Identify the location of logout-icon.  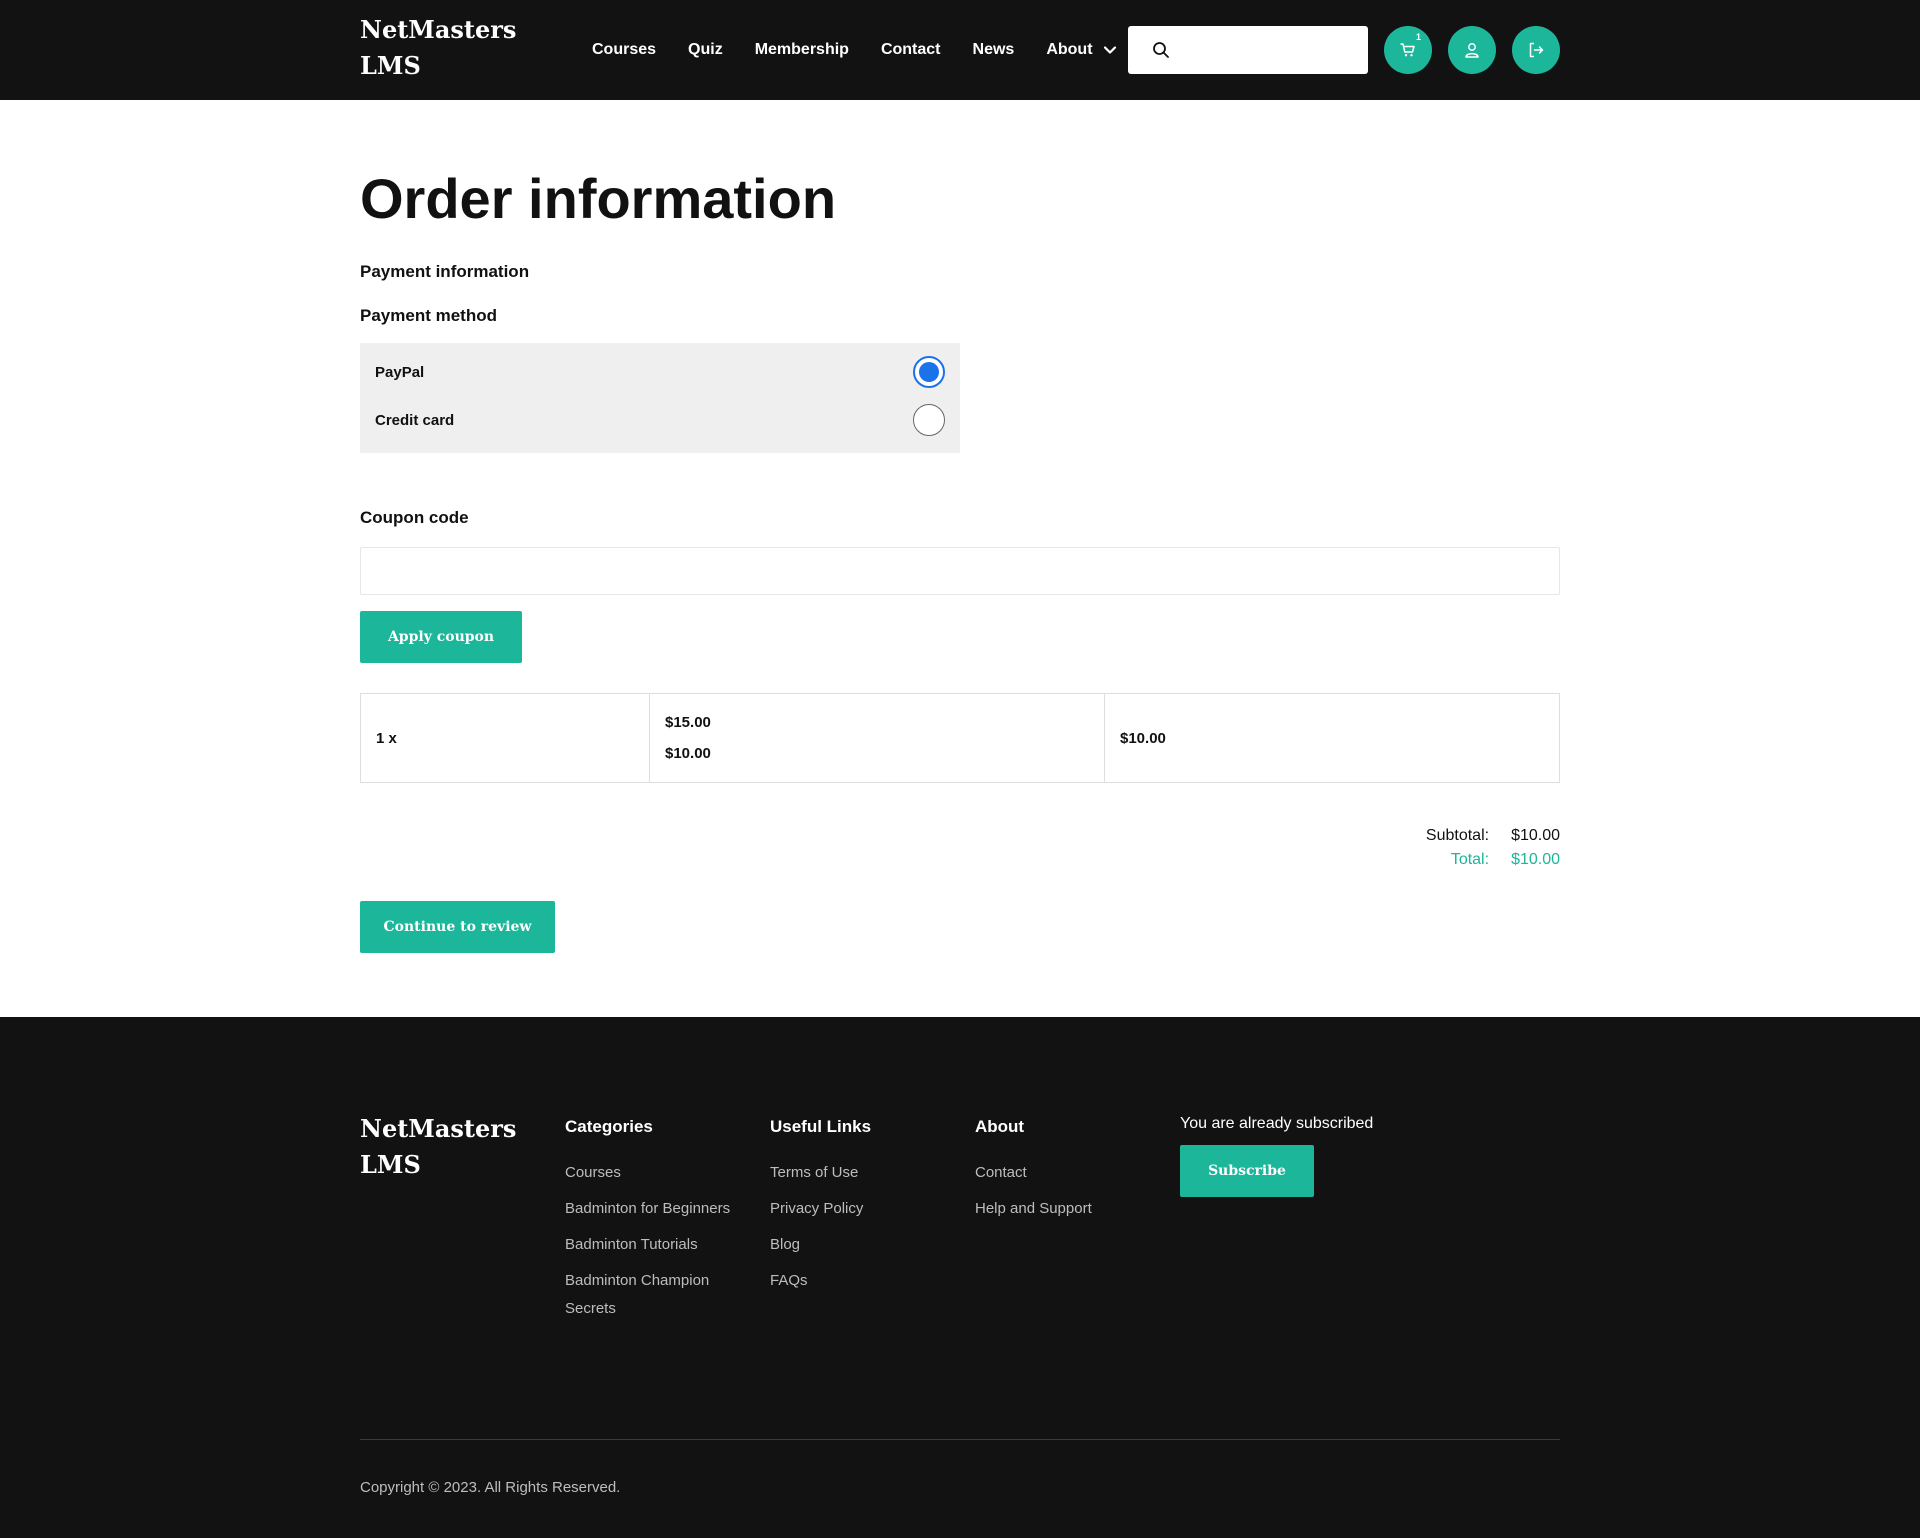
(1536, 50).